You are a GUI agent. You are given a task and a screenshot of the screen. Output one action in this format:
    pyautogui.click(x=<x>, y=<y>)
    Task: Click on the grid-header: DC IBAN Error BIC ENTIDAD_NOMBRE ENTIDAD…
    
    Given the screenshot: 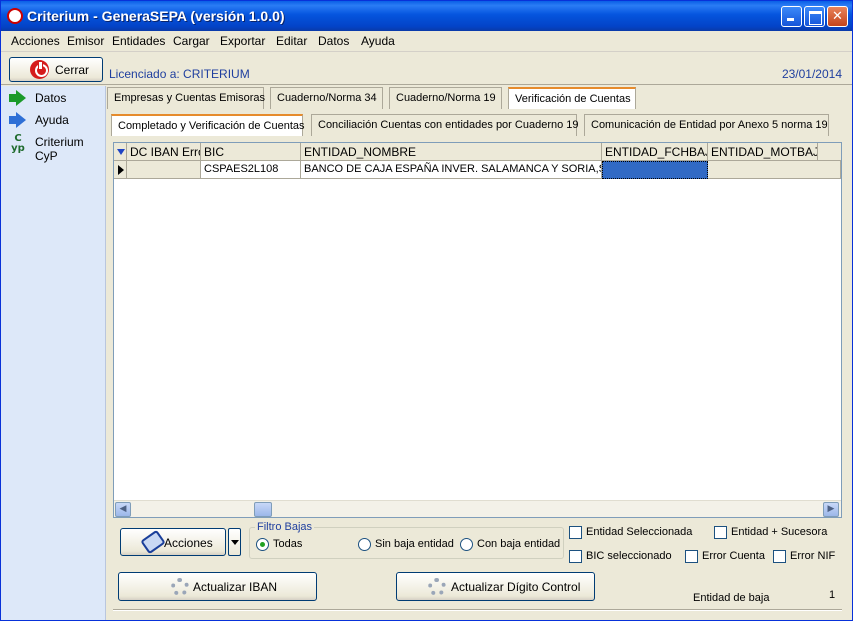 What is the action you would take?
    pyautogui.click(x=477, y=152)
    